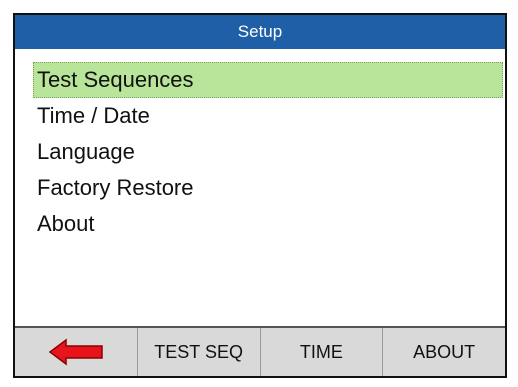 The height and width of the screenshot is (387, 518). I want to click on about-label: ABOUT, so click(444, 351).